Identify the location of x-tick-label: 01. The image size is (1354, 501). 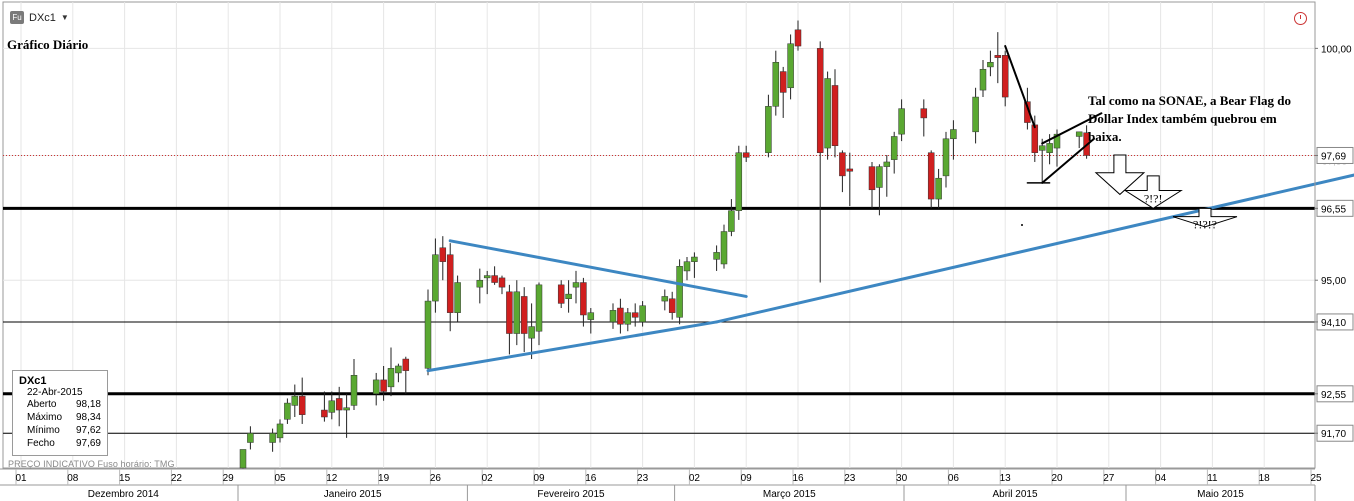
(21, 478).